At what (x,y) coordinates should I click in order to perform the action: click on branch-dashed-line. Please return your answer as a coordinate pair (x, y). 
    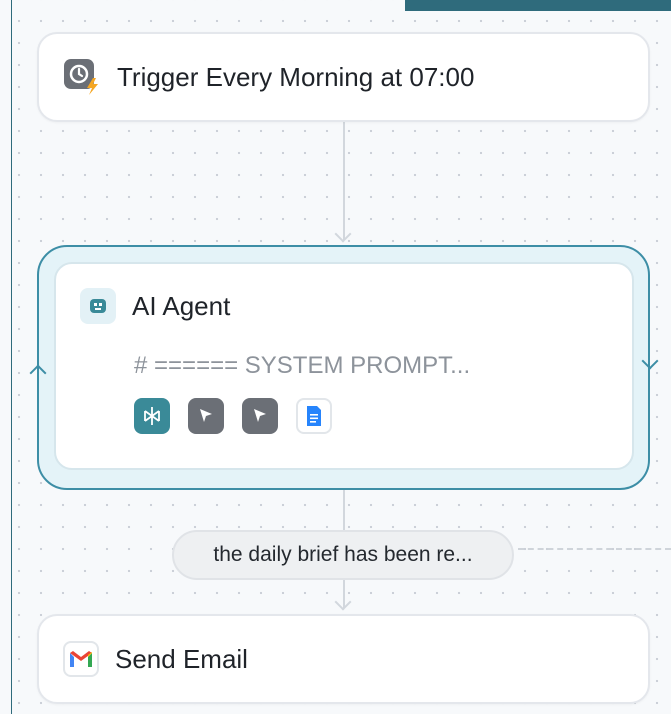
    Looking at the image, I should click on (594, 549).